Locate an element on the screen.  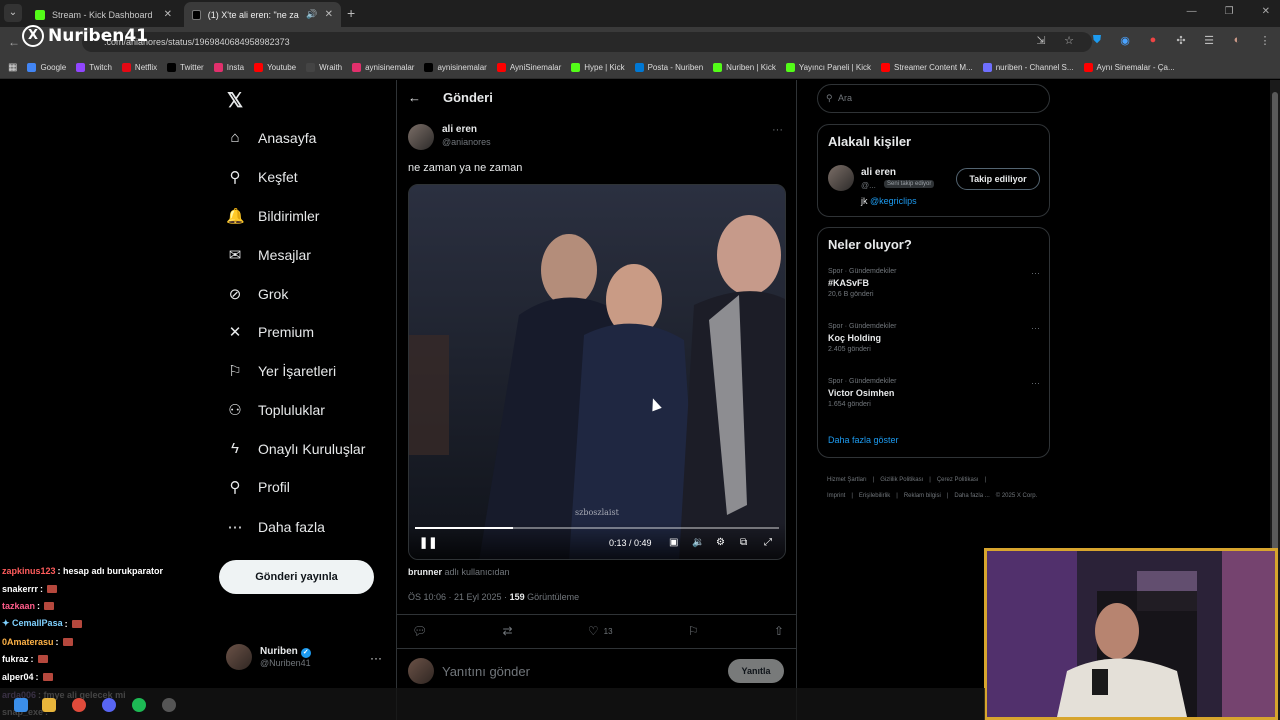
extension-blue-icon: ◉ is located at coordinates (1125, 40).